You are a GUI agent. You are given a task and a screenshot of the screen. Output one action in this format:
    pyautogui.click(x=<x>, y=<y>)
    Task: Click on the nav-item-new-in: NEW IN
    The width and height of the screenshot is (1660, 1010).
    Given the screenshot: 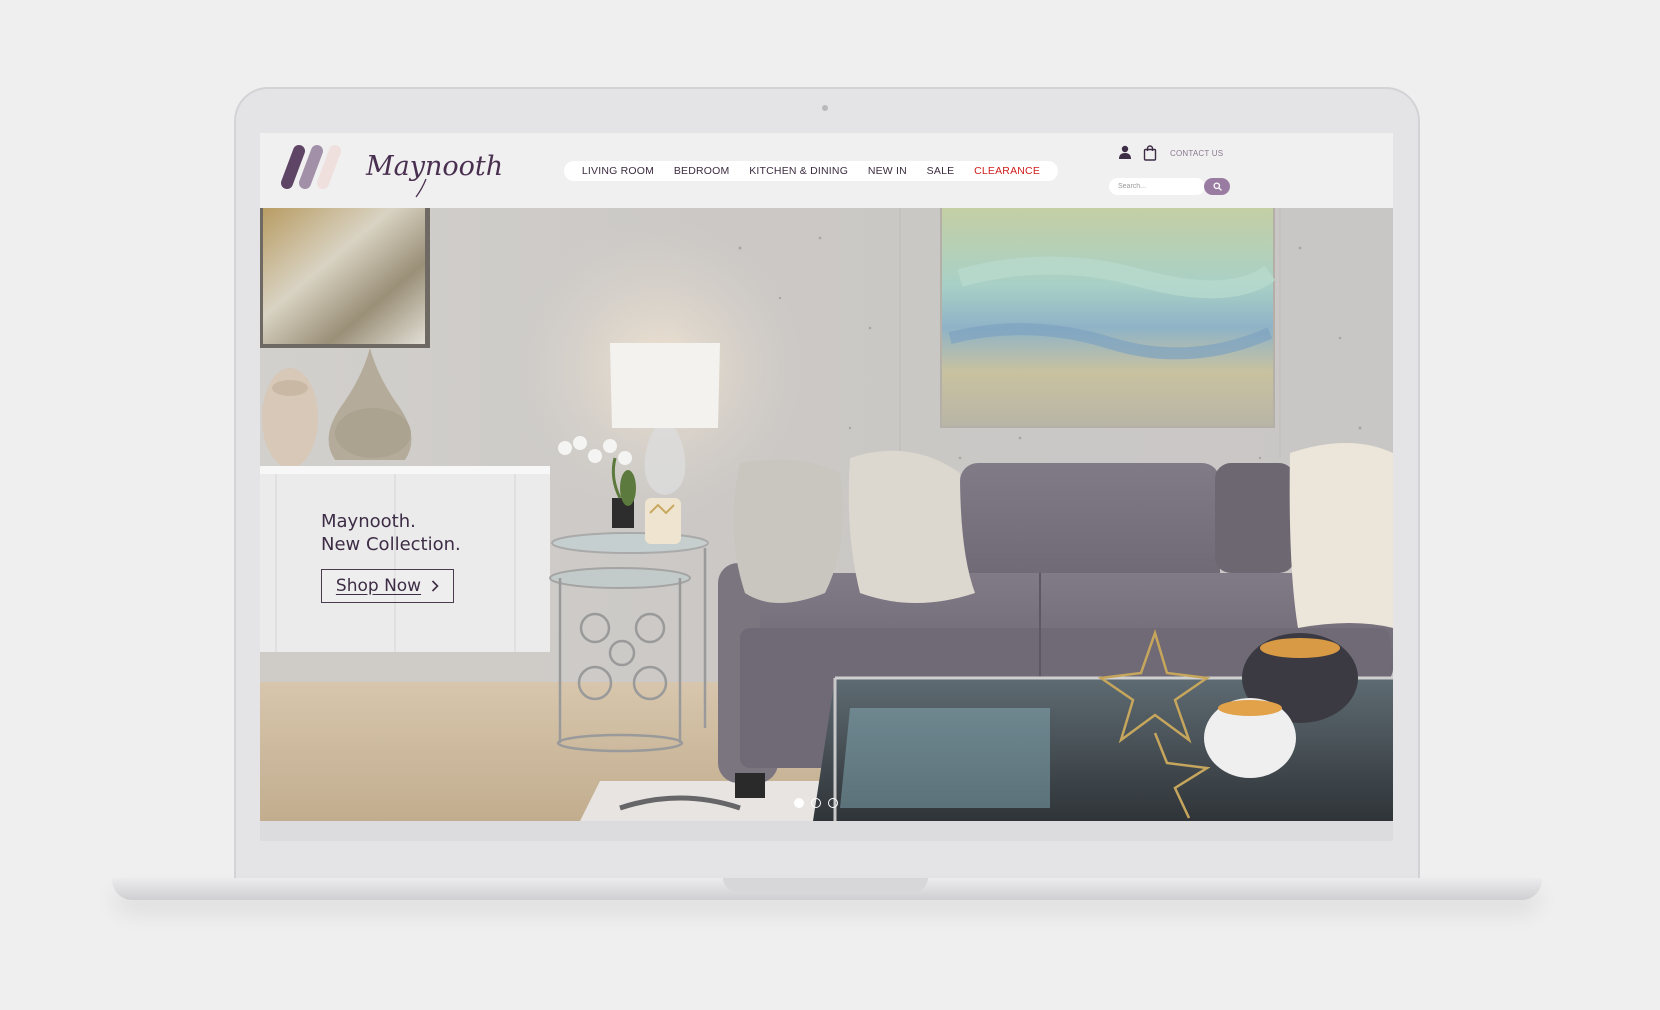 What is the action you would take?
    pyautogui.click(x=887, y=171)
    